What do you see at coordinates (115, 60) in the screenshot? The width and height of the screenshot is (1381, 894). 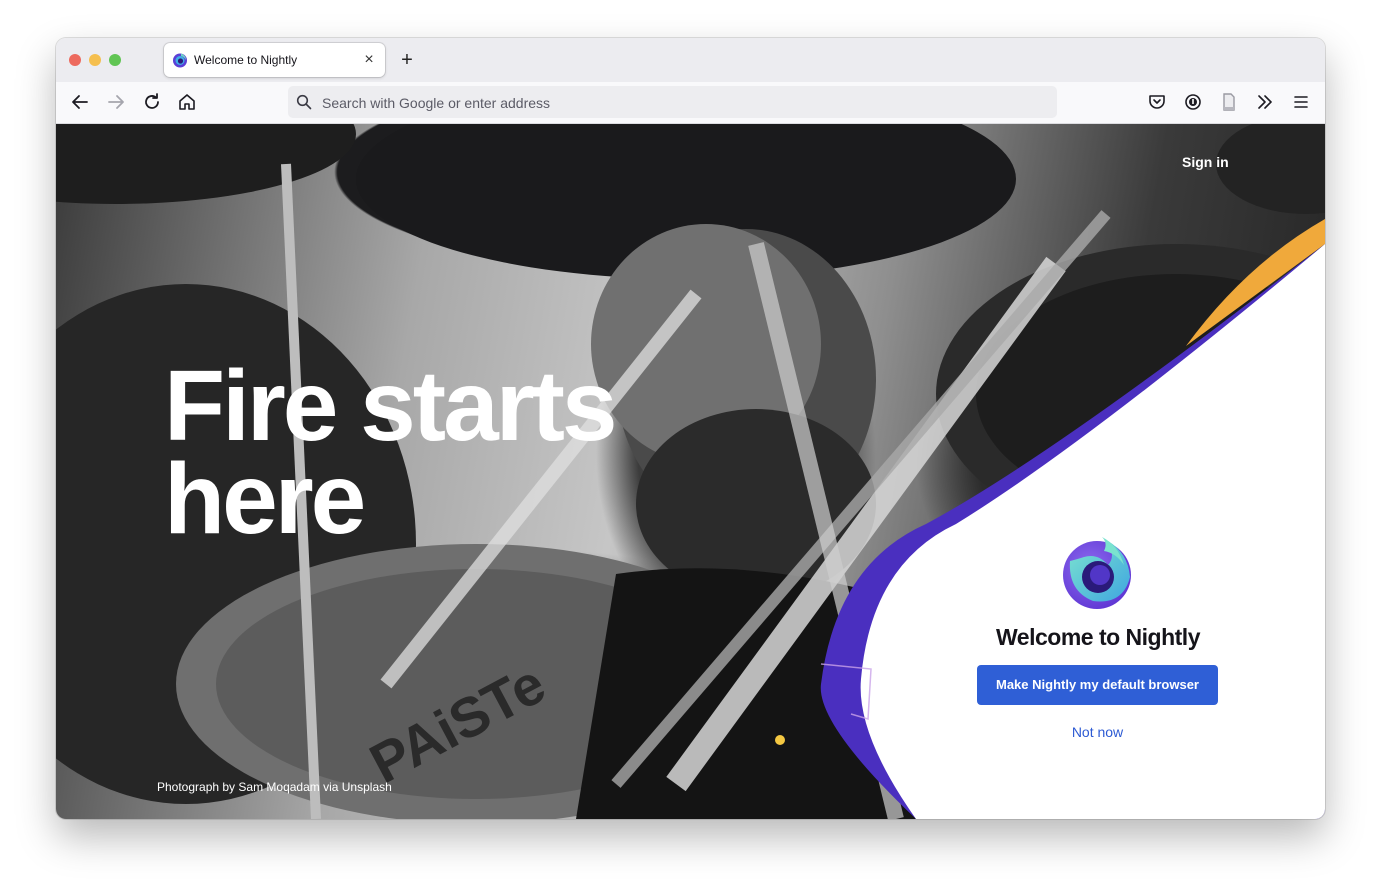 I see `window-maximize-button` at bounding box center [115, 60].